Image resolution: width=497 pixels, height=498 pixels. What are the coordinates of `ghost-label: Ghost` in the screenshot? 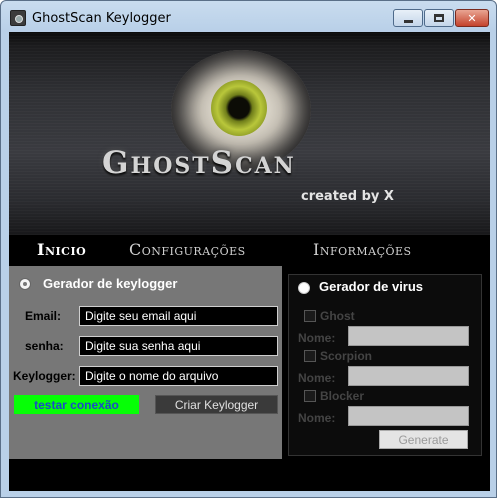 It's located at (337, 316).